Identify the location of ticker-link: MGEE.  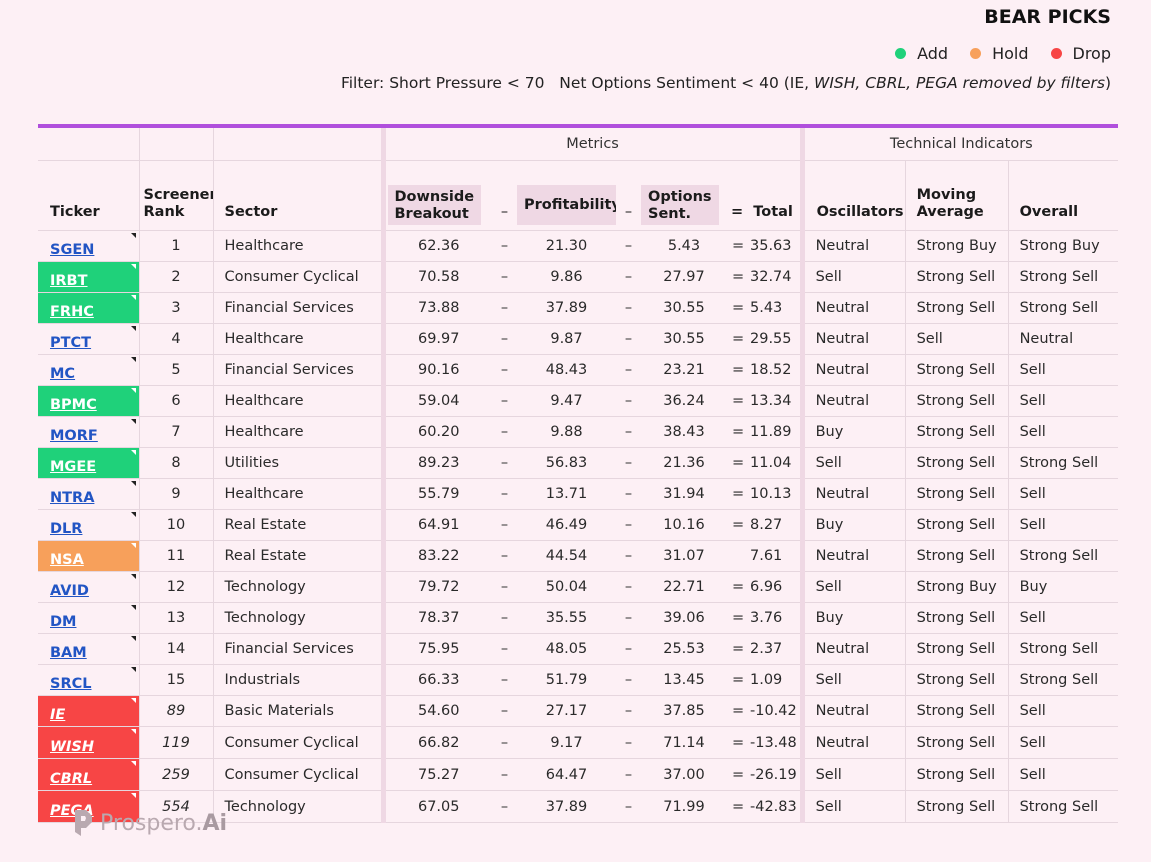
(73, 467).